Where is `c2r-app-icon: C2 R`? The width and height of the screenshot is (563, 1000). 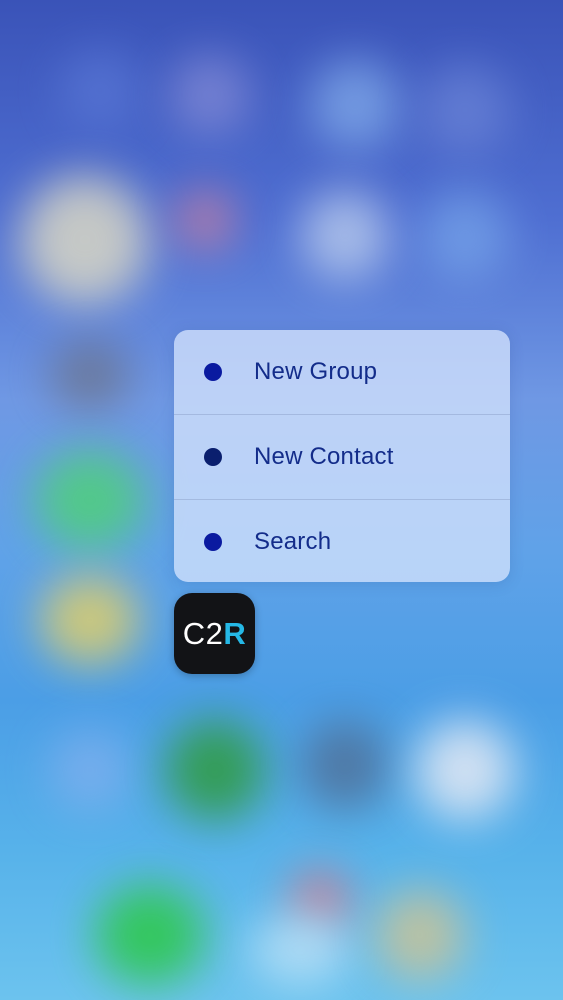 c2r-app-icon: C2 R is located at coordinates (214, 633).